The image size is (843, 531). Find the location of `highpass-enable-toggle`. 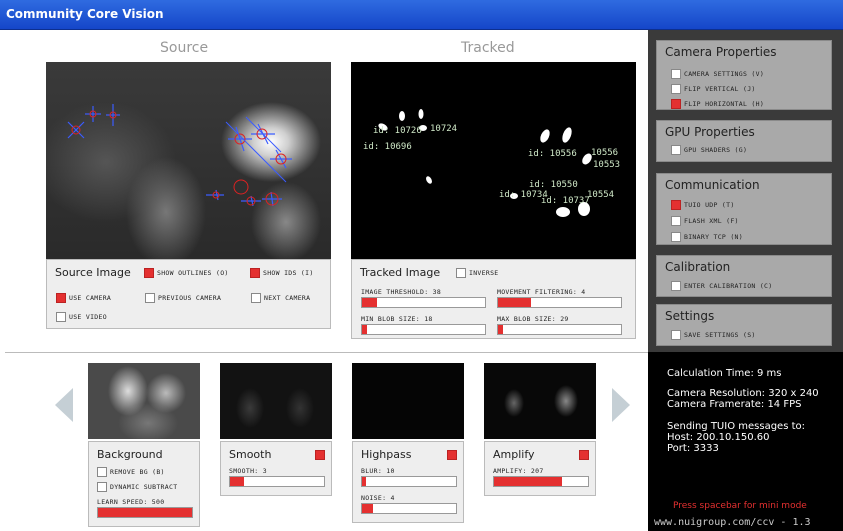

highpass-enable-toggle is located at coordinates (452, 455).